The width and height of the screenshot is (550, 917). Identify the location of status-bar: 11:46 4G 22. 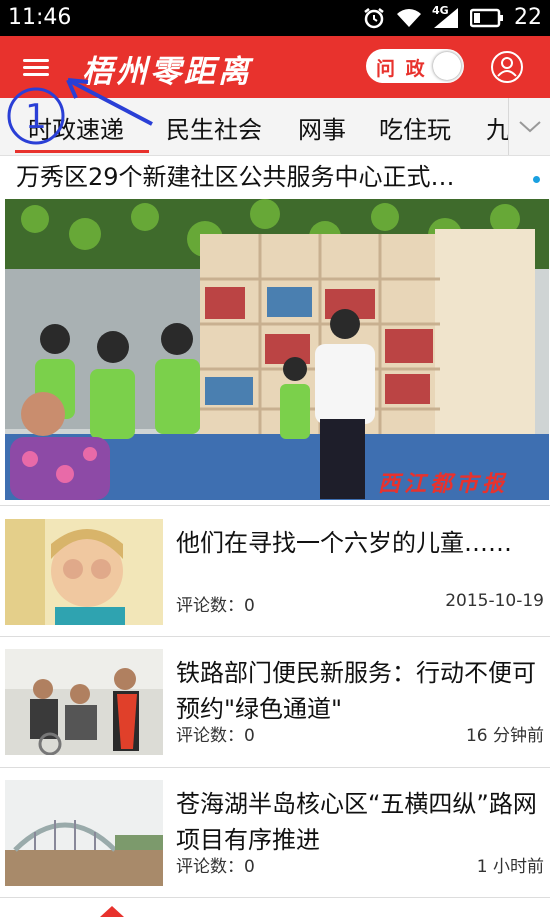
(275, 18).